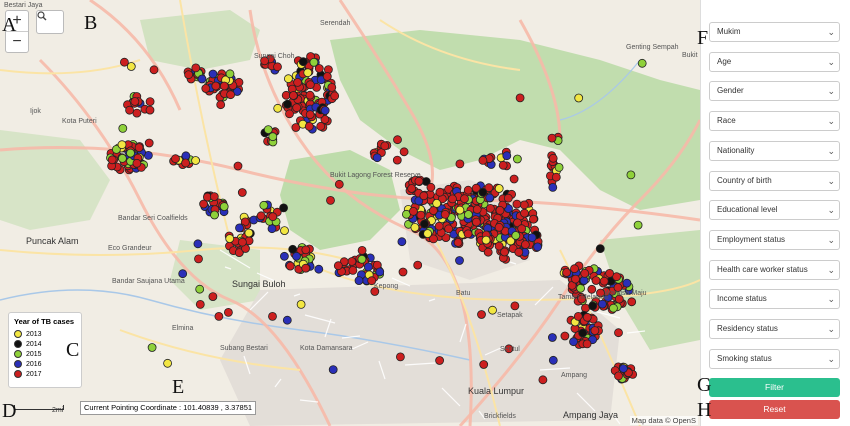 The width and height of the screenshot is (850, 426). I want to click on filter-button: Filter, so click(774, 387).